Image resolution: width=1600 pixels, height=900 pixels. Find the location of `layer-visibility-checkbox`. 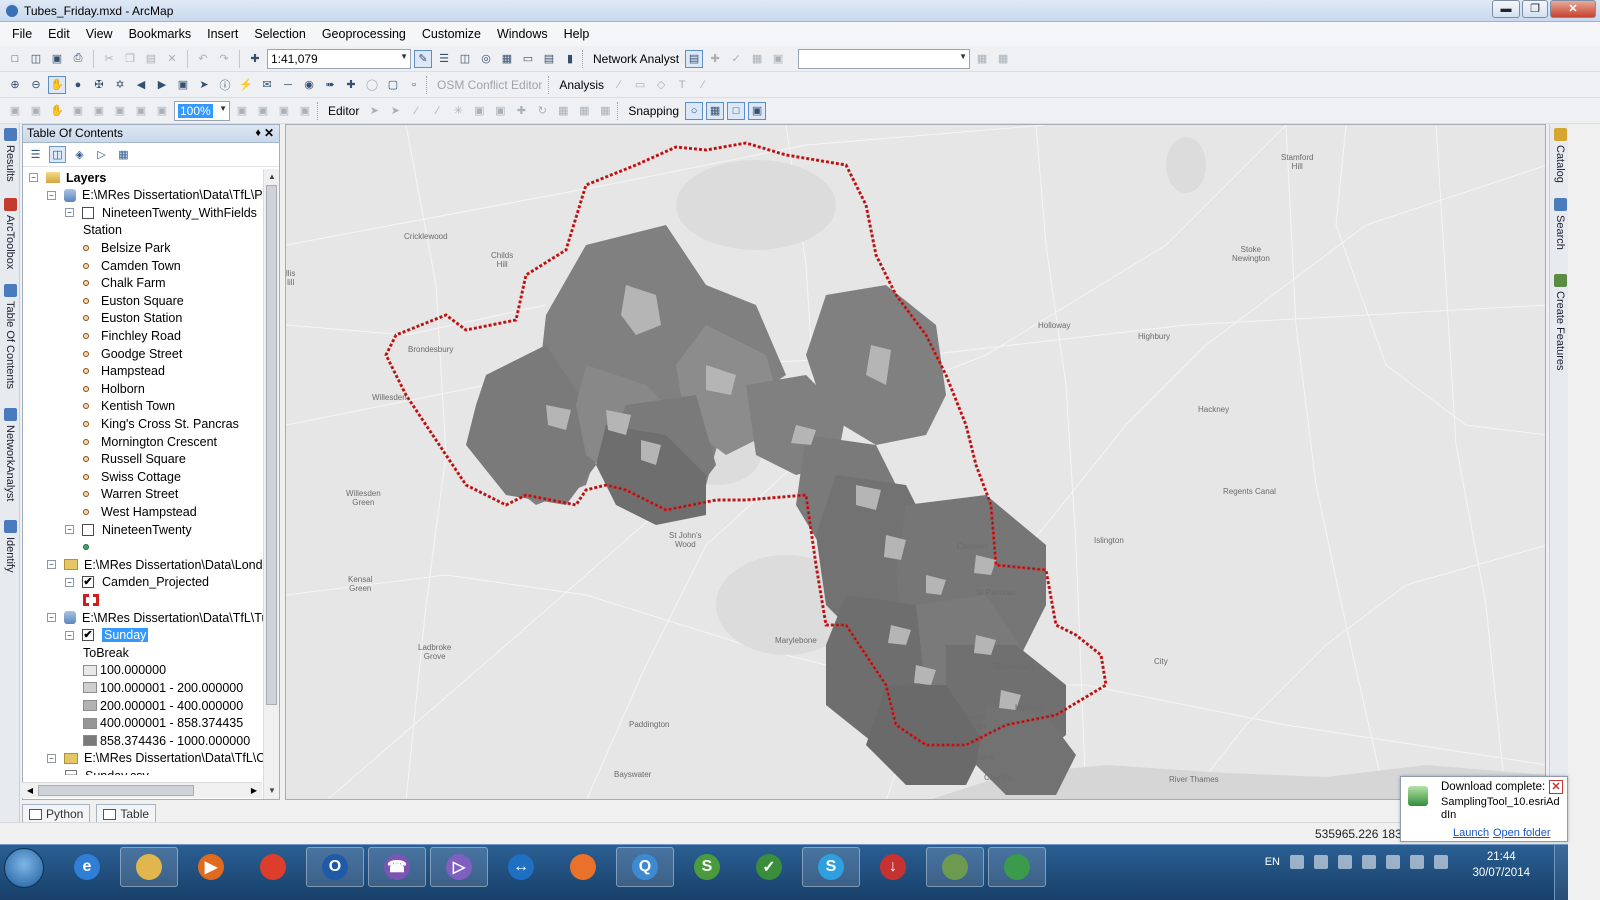

layer-visibility-checkbox is located at coordinates (88, 212).